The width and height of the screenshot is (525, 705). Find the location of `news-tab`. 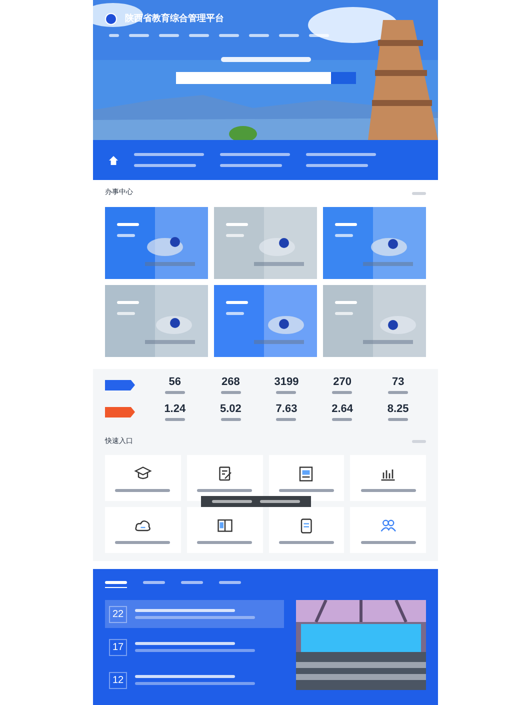

news-tab is located at coordinates (116, 584).